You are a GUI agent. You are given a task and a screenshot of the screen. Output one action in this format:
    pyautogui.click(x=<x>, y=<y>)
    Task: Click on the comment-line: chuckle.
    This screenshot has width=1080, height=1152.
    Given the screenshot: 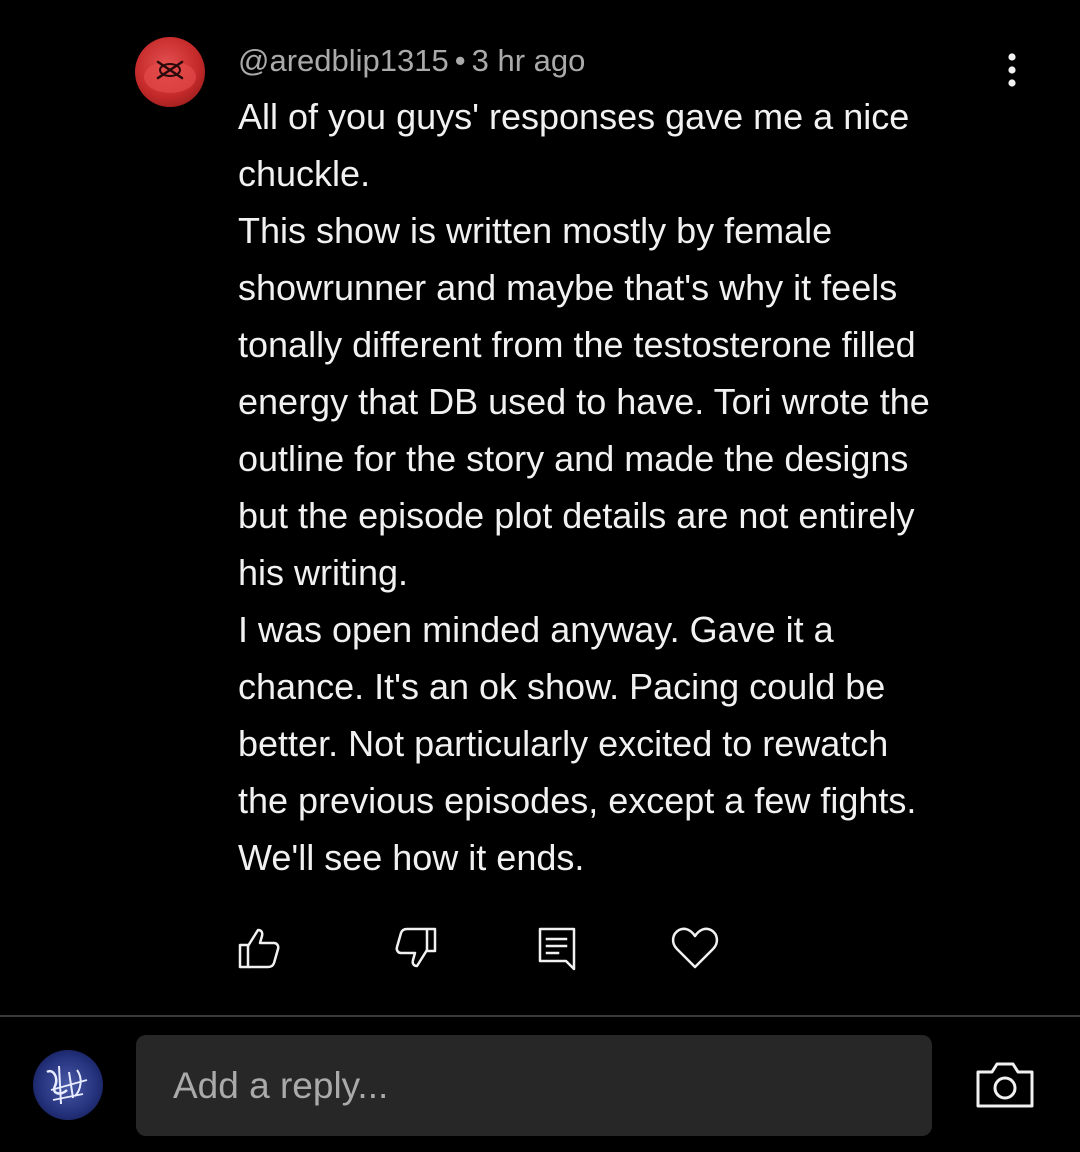 What is the action you would take?
    pyautogui.click(x=304, y=173)
    